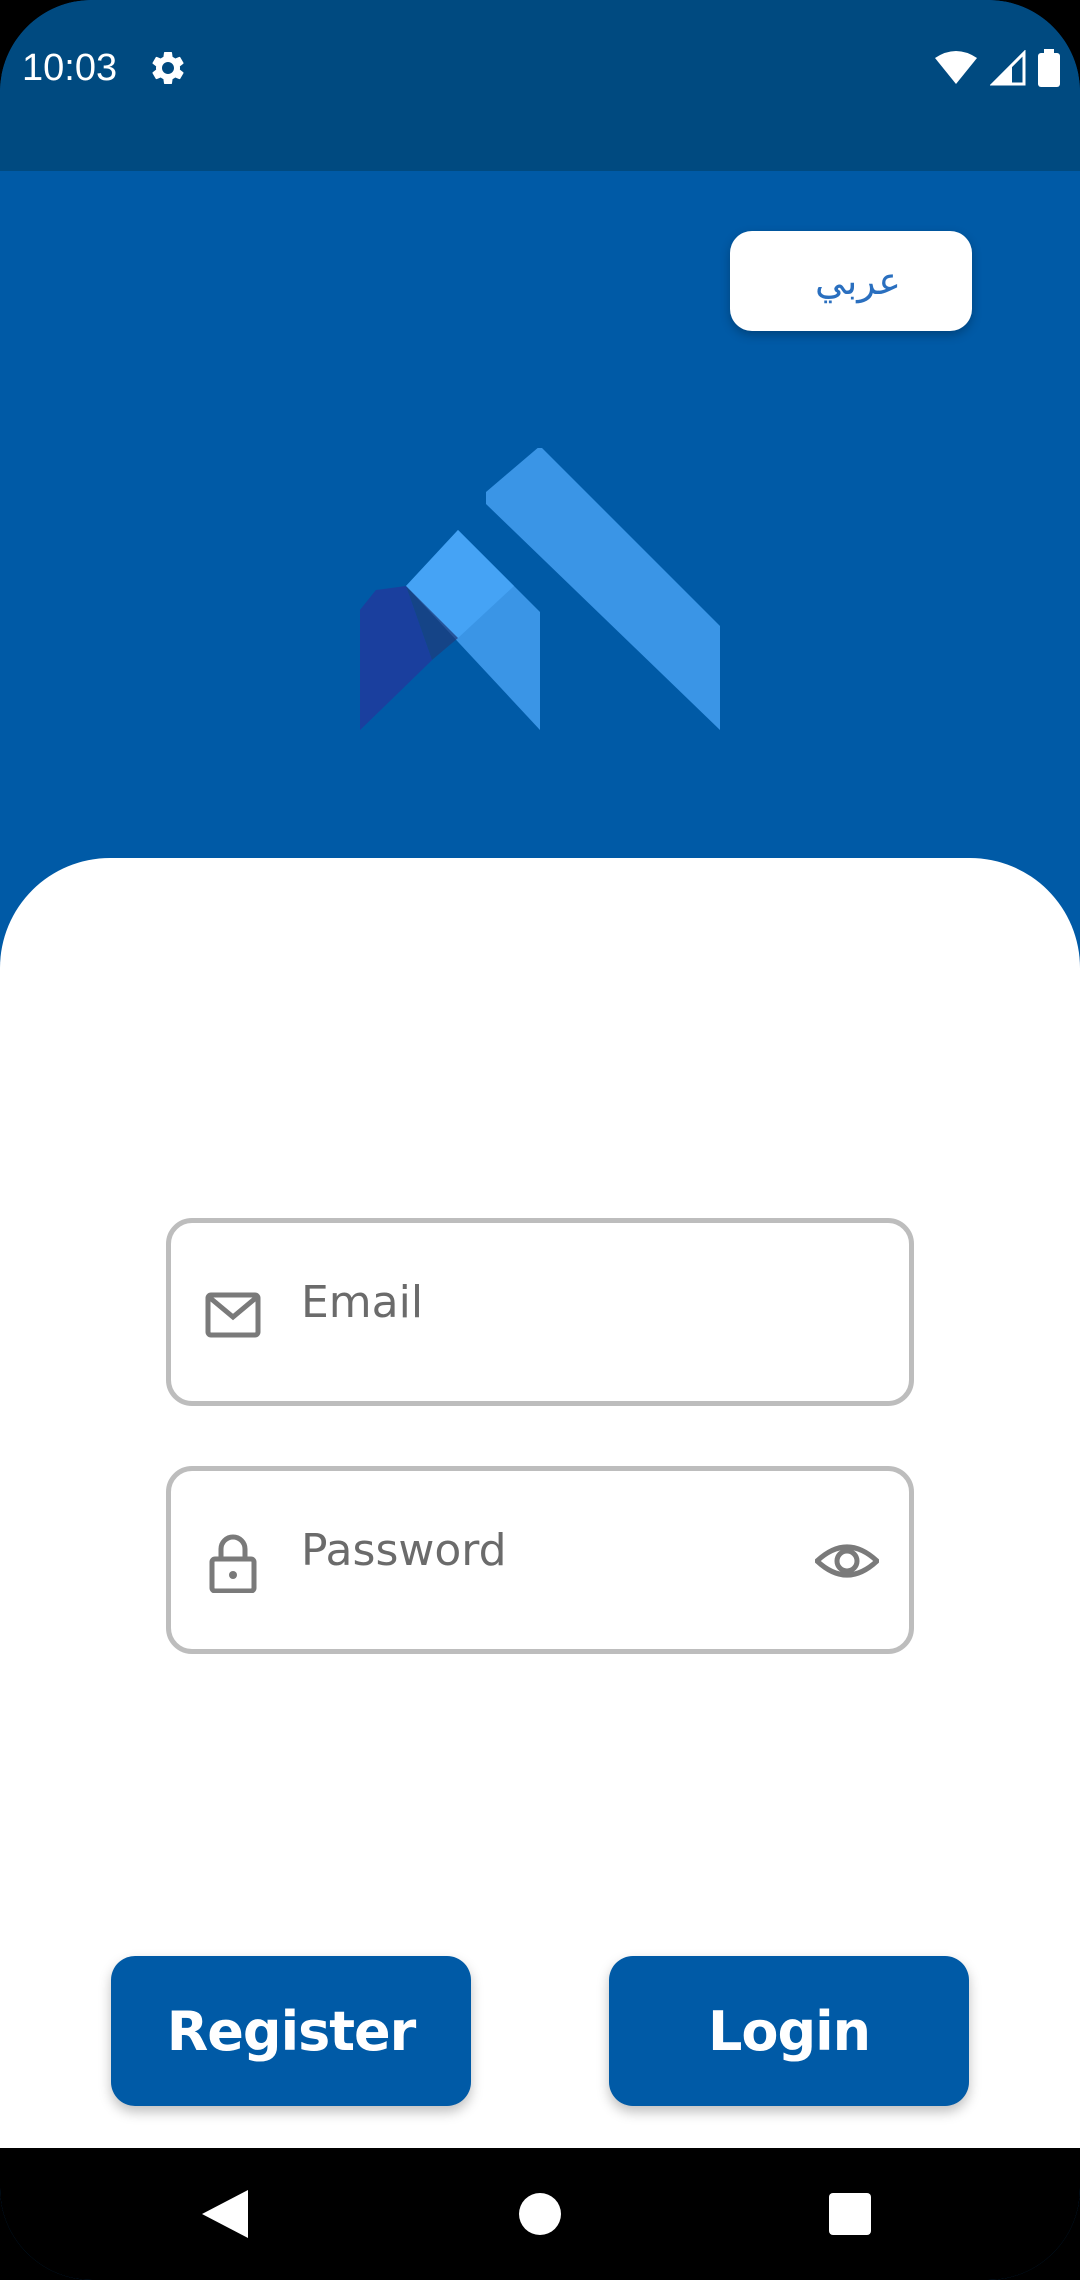 This screenshot has height=2280, width=1080. Describe the element at coordinates (70, 68) in the screenshot. I see `status-time: 10:03` at that location.